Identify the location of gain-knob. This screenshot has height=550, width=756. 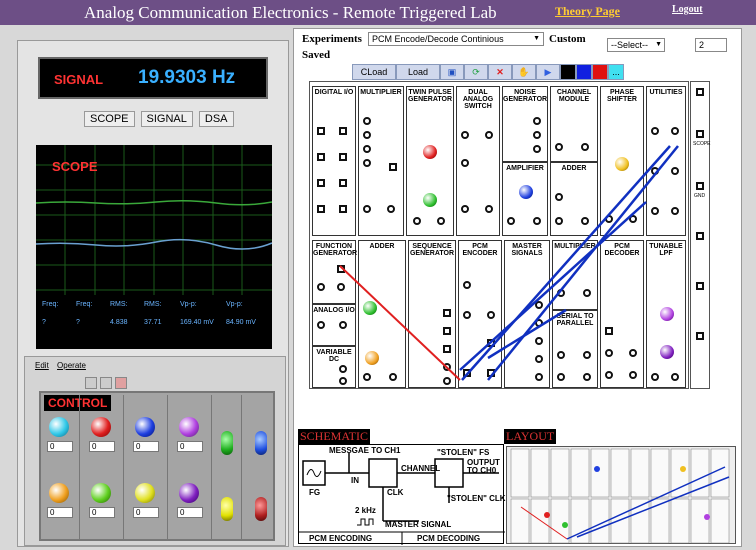
(526, 192).